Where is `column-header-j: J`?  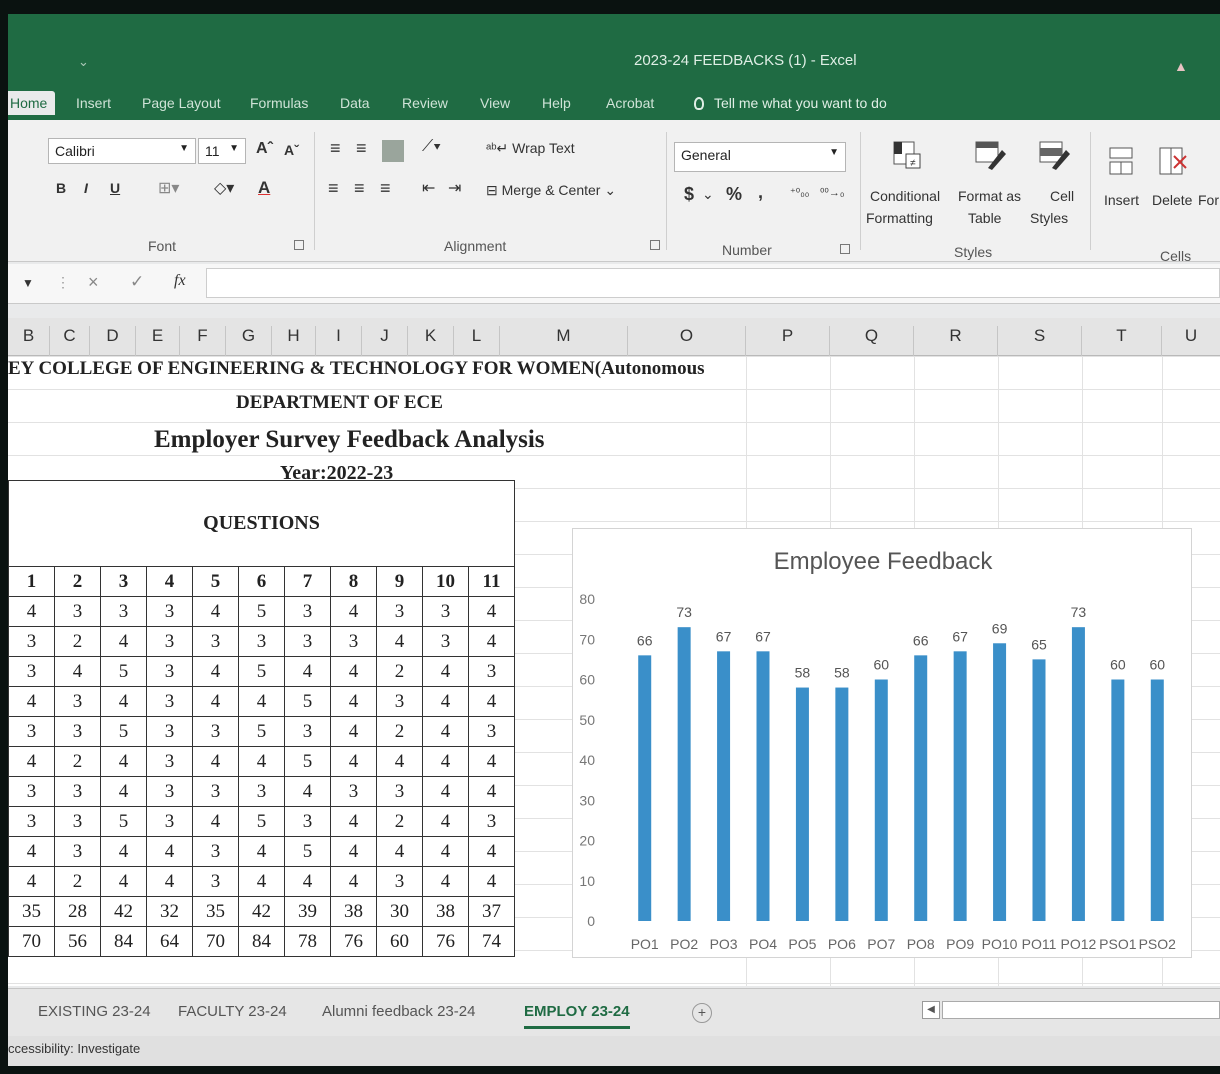
column-header-j: J is located at coordinates (385, 341).